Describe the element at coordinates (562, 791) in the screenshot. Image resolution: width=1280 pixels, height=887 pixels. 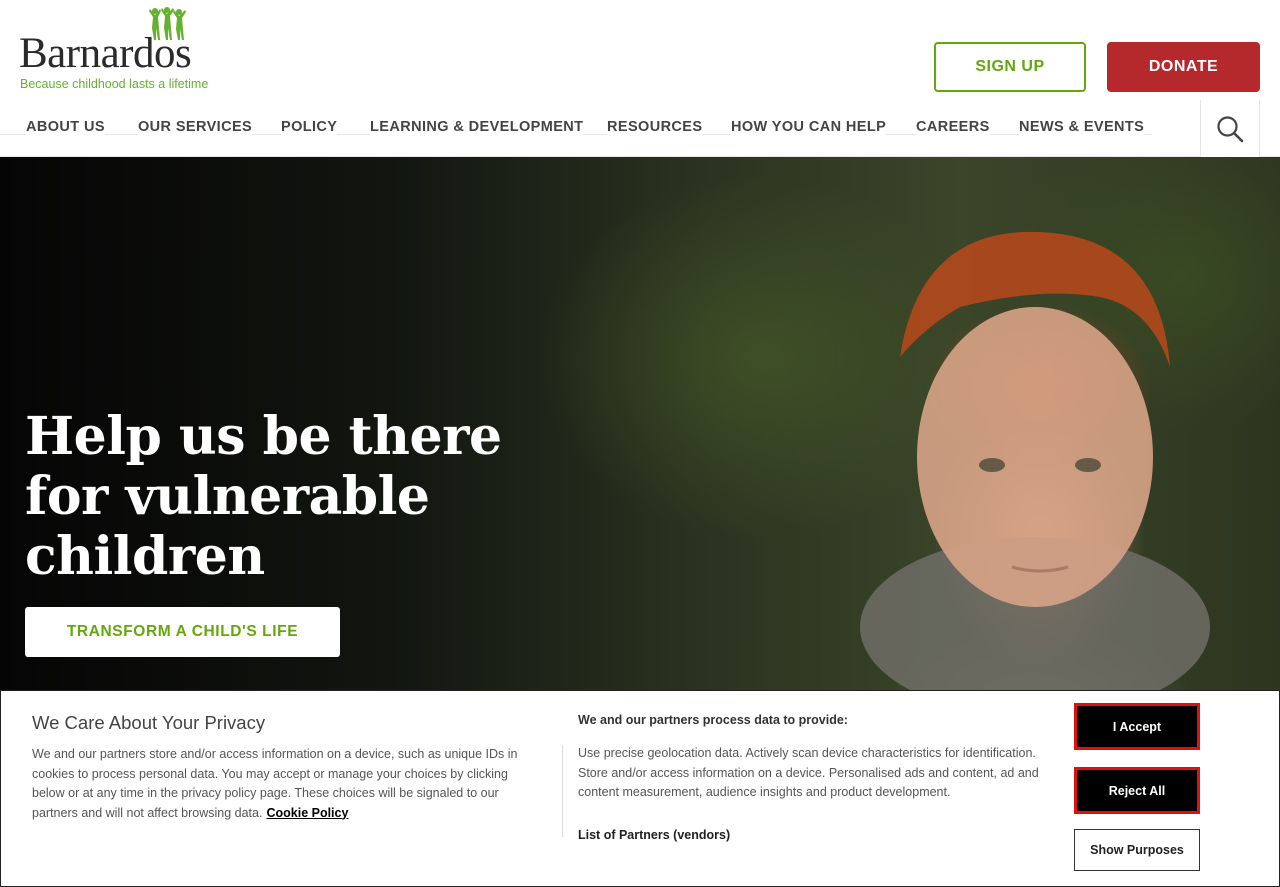
I see `cookie-banner-divider` at that location.